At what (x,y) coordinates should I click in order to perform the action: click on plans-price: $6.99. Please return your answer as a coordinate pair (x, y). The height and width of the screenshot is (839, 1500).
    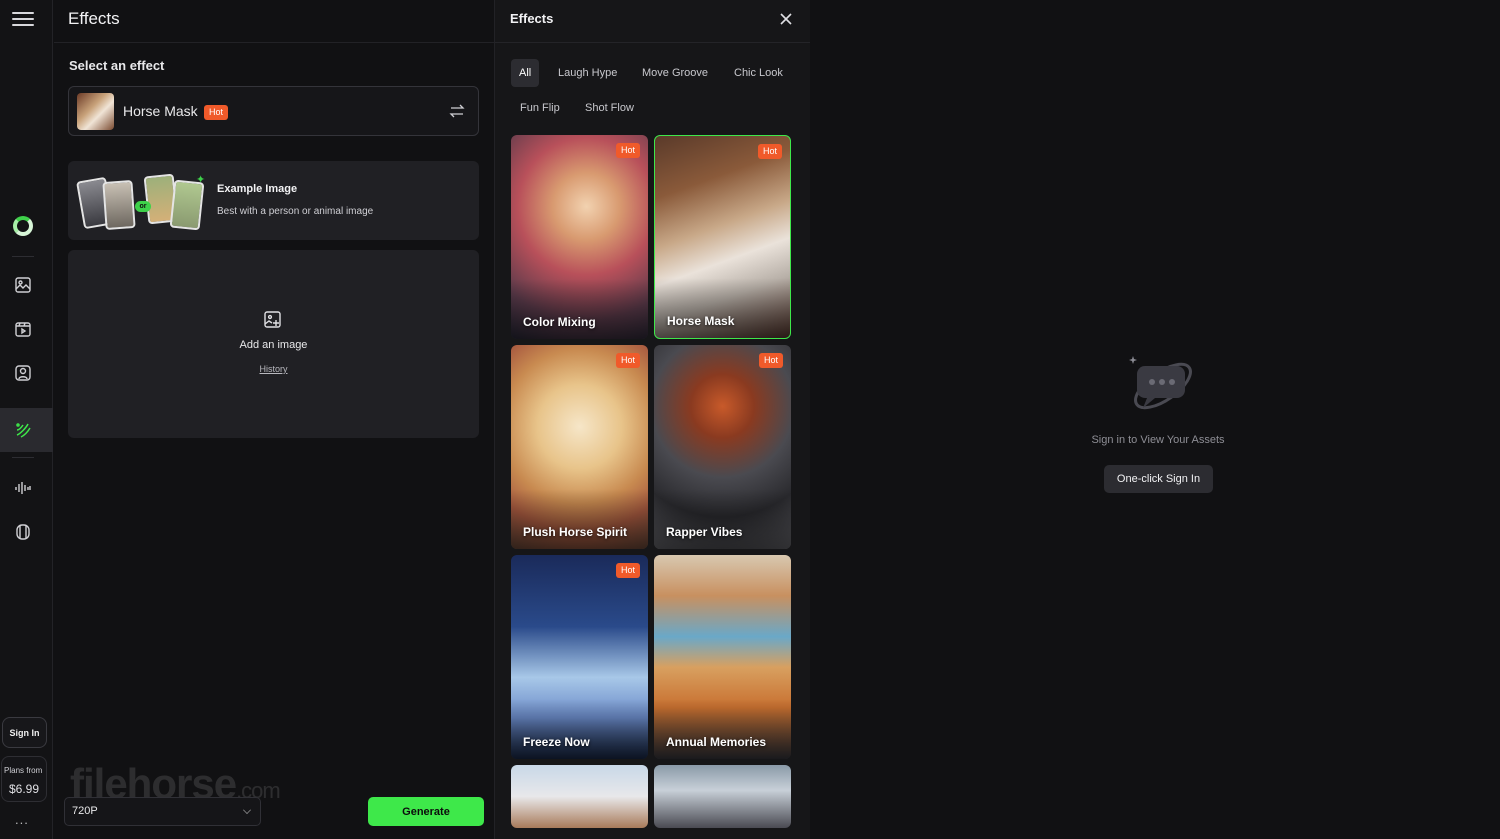
    Looking at the image, I should click on (24, 789).